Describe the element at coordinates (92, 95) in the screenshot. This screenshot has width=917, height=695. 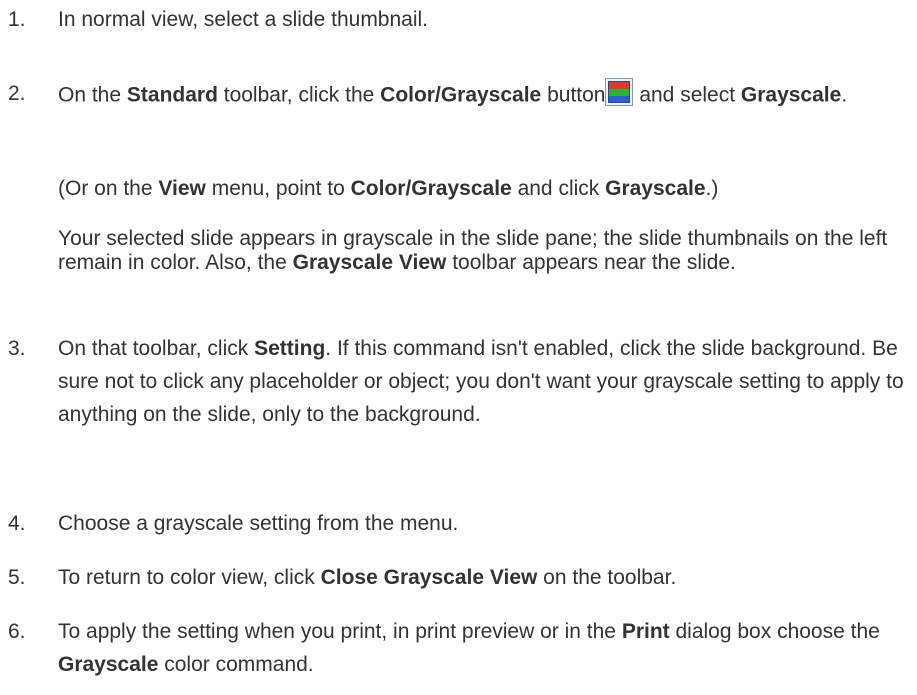
I see `text: On the` at that location.